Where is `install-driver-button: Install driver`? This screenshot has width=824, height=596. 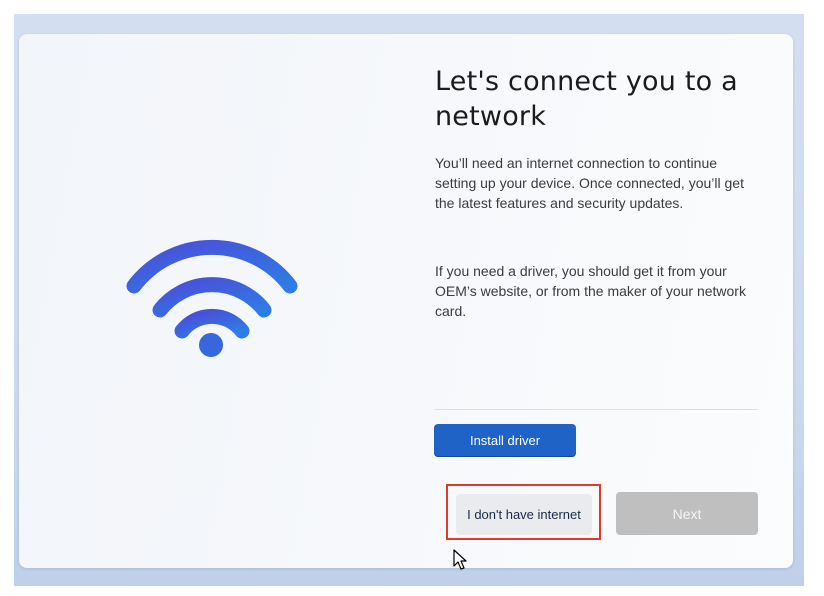
install-driver-button: Install driver is located at coordinates (505, 440).